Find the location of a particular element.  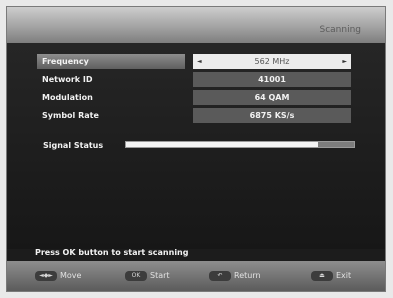

frequency-value-text: 562 MHz is located at coordinates (272, 61).